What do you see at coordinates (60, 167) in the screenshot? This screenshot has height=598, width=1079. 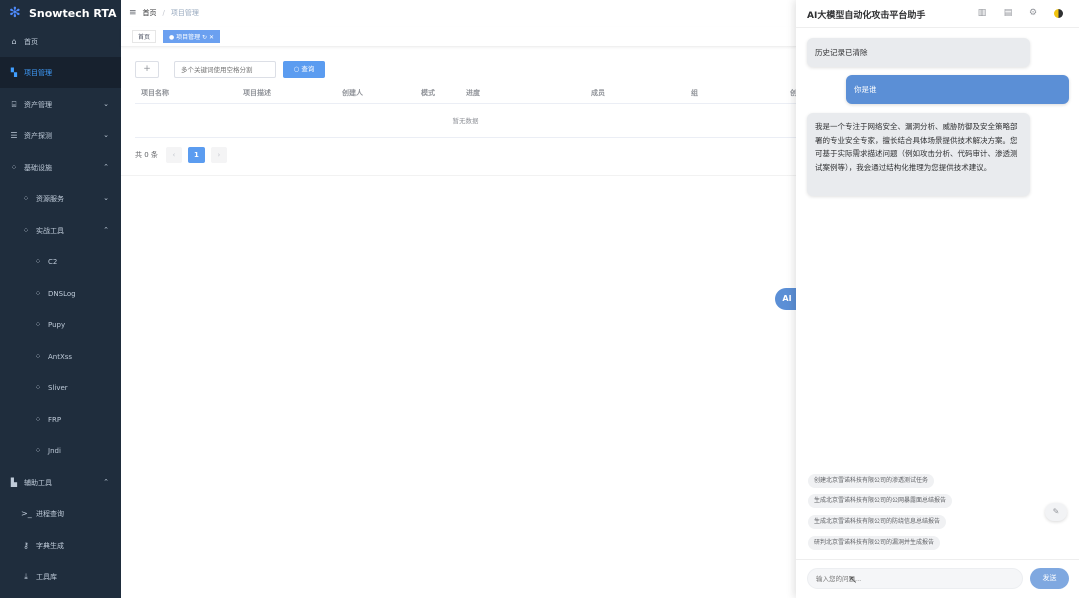 I see `sidebar-item: ⁘ 基础设施 ⌃` at bounding box center [60, 167].